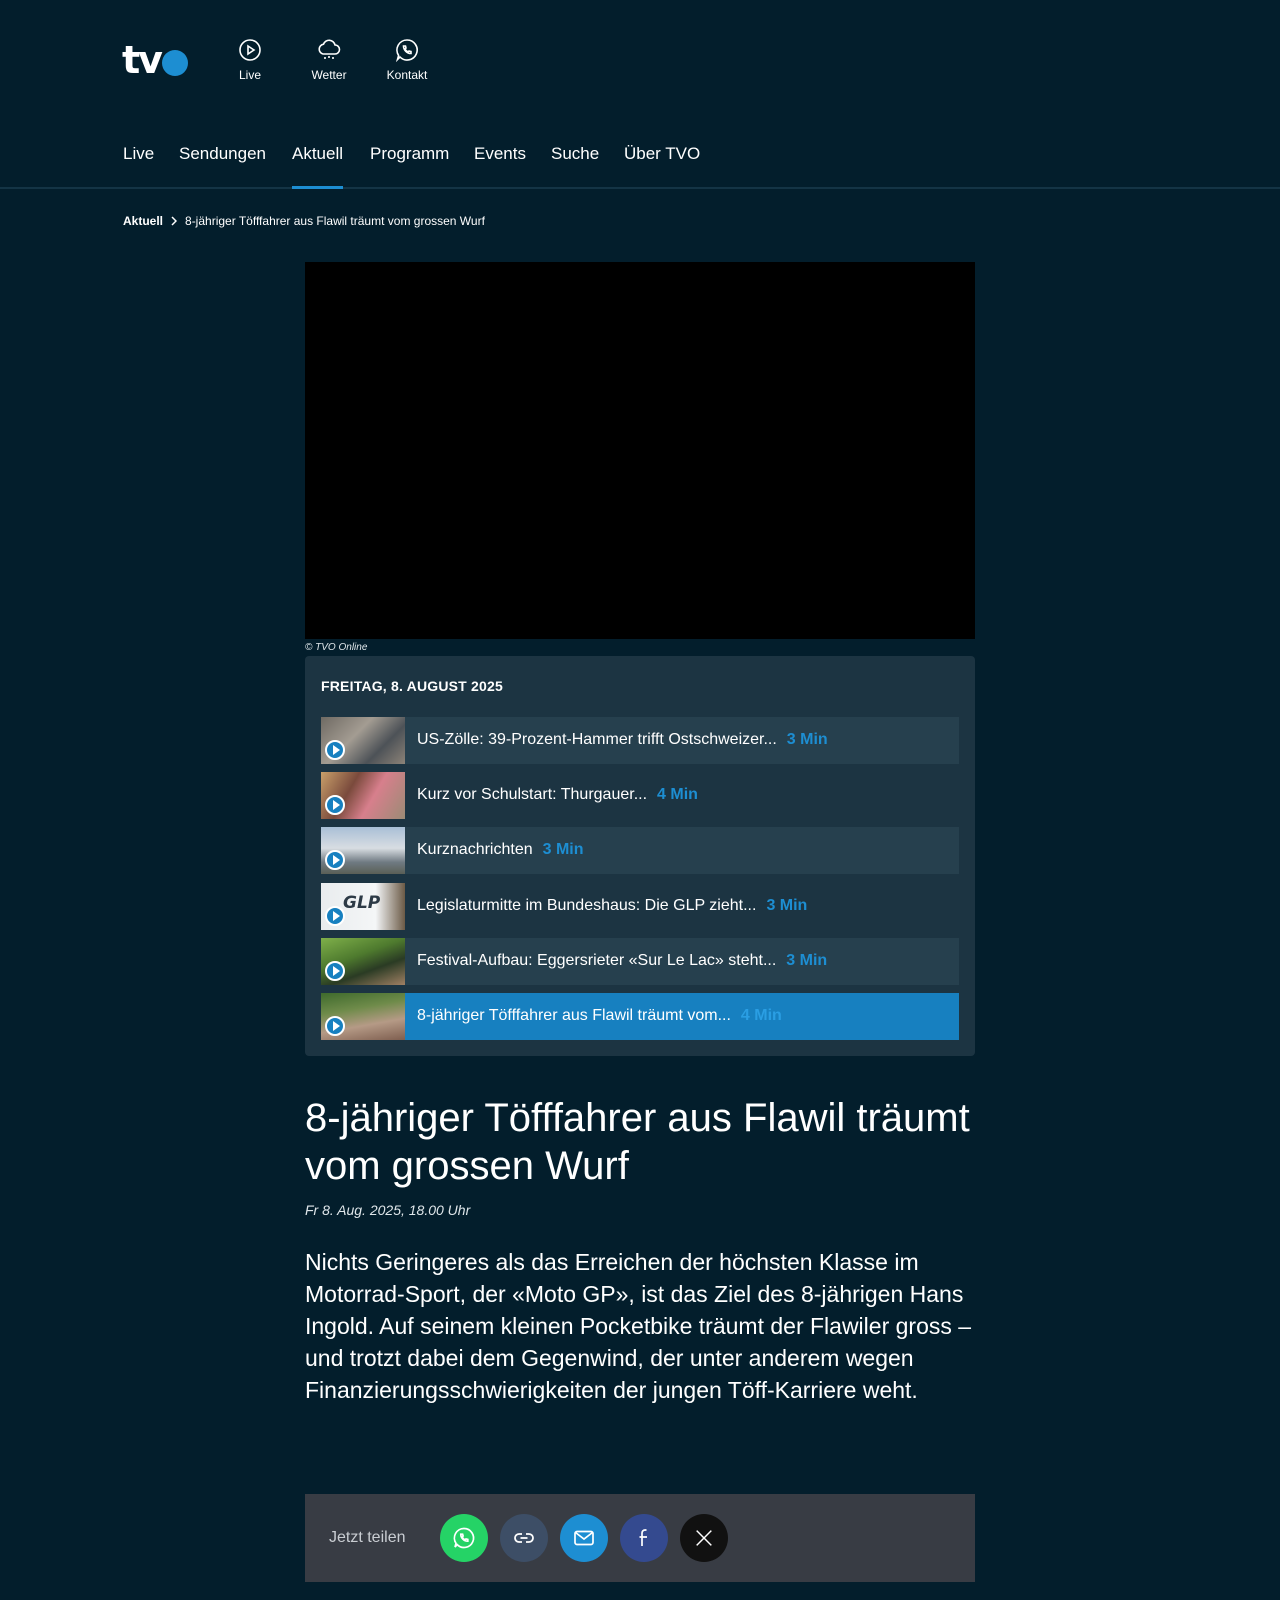 This screenshot has height=1600, width=1280. I want to click on x-icon, so click(704, 1538).